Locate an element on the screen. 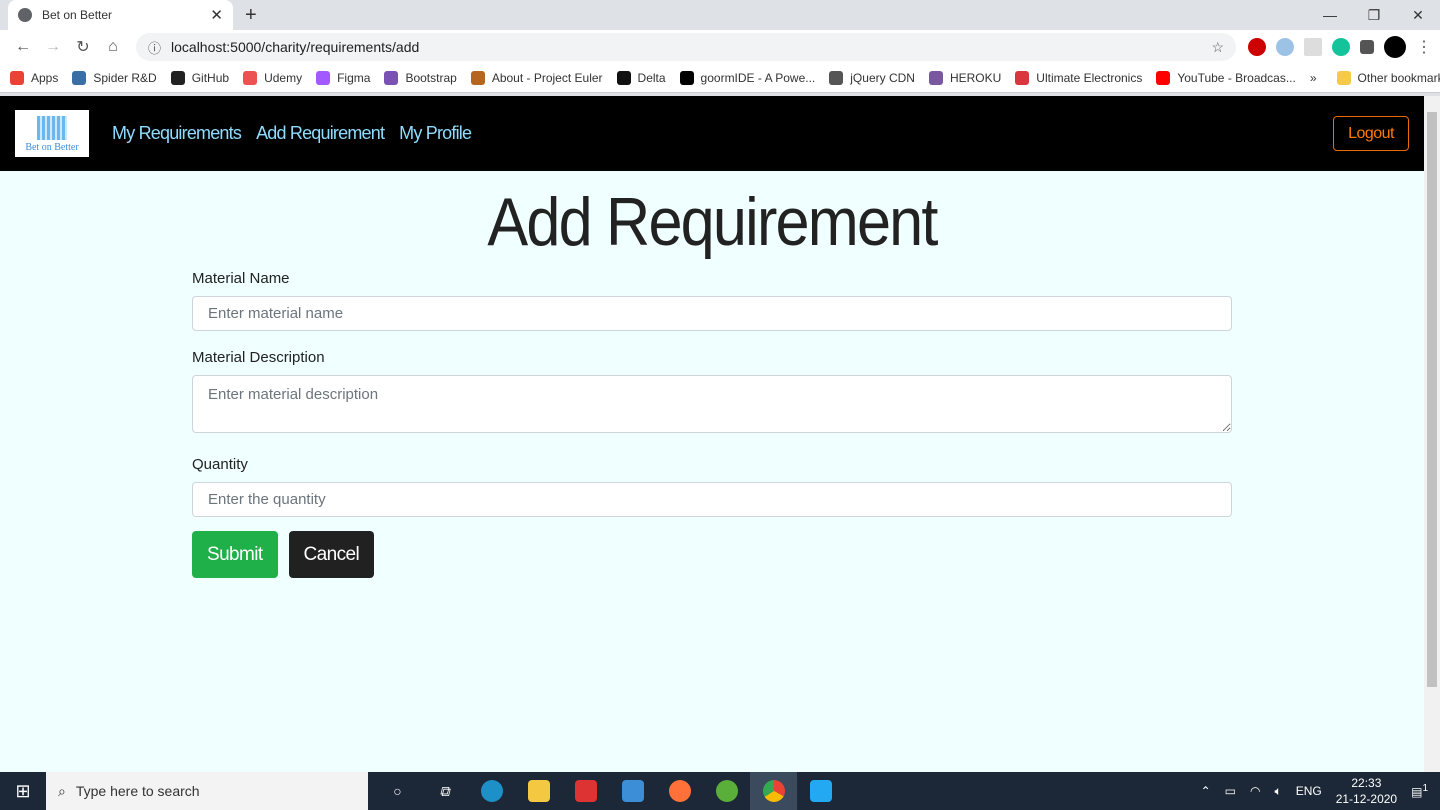 The image size is (1440, 810). quantity-input is located at coordinates (712, 499).